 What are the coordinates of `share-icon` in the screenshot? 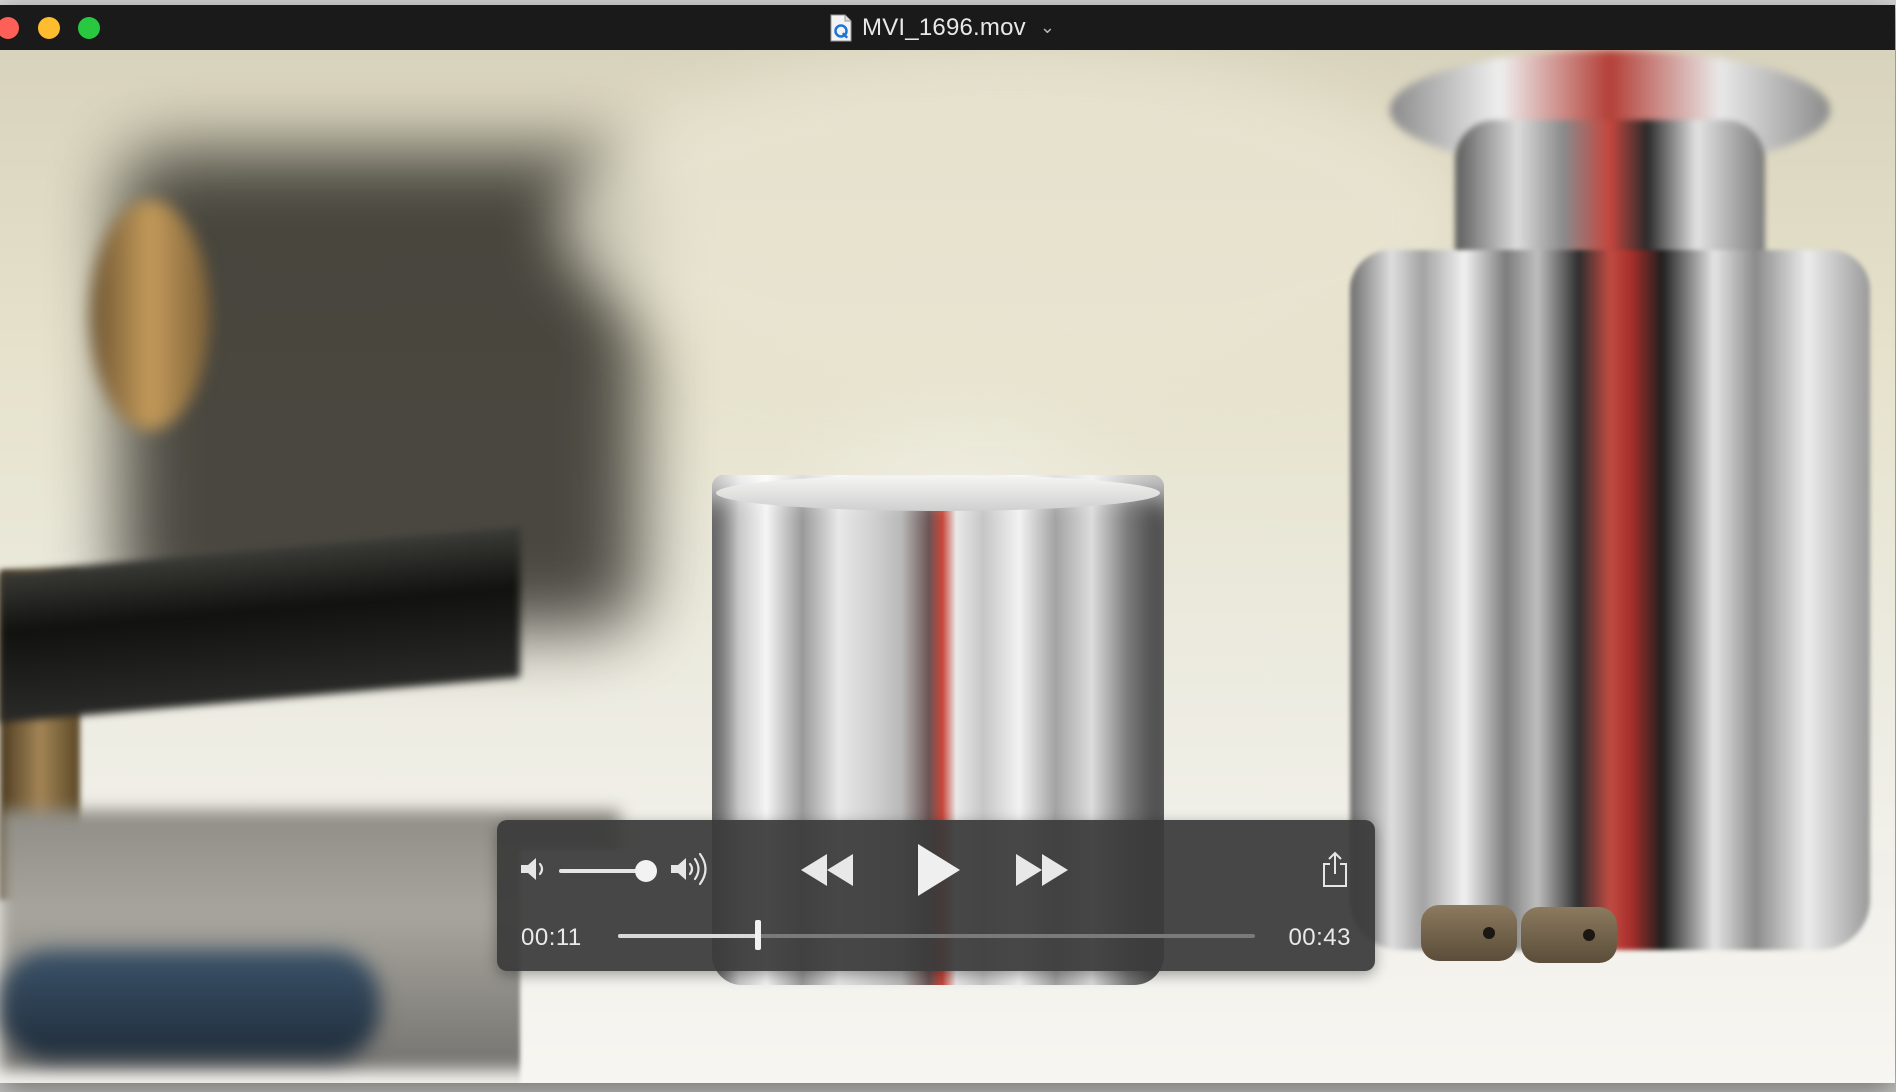 It's located at (1335, 869).